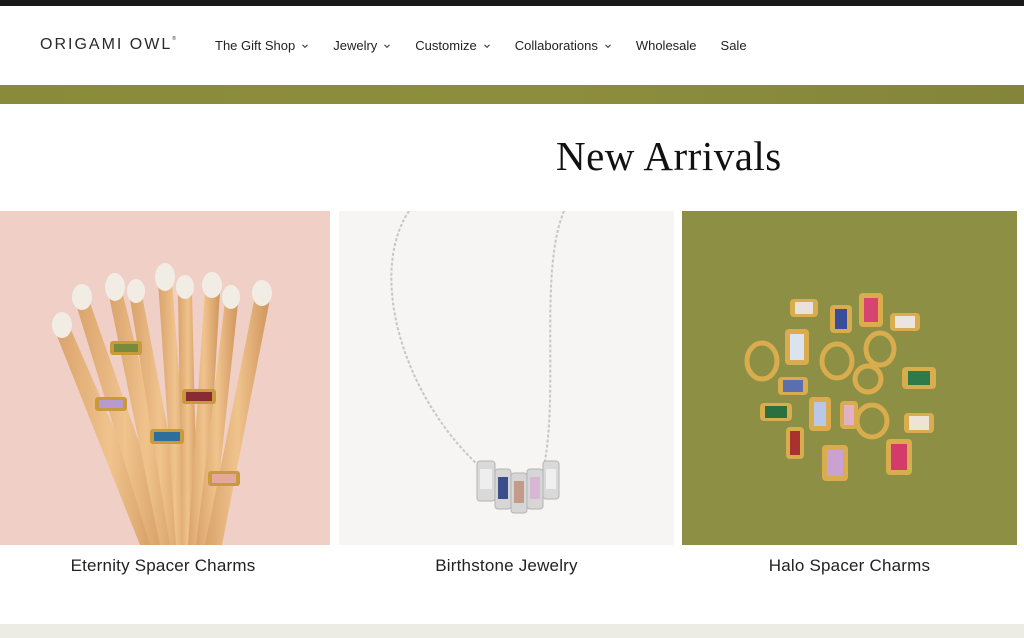  I want to click on nav-item-label: Wholesale, so click(666, 45).